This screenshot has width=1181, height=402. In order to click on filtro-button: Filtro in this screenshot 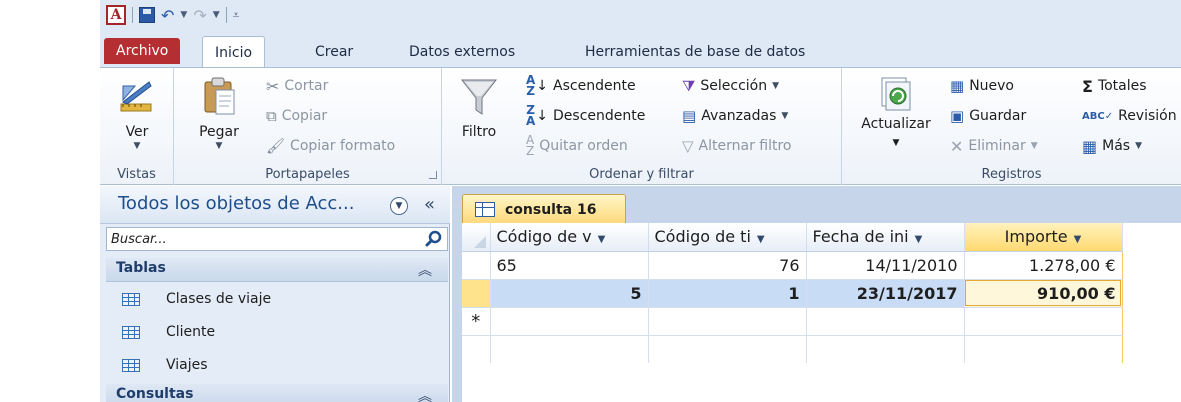, I will do `click(479, 108)`.